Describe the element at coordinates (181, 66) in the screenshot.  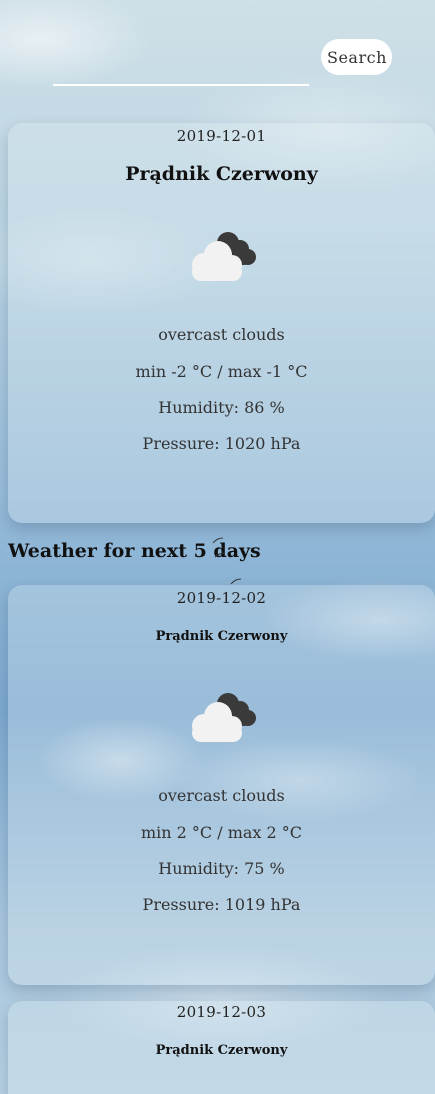
I see `search-input` at that location.